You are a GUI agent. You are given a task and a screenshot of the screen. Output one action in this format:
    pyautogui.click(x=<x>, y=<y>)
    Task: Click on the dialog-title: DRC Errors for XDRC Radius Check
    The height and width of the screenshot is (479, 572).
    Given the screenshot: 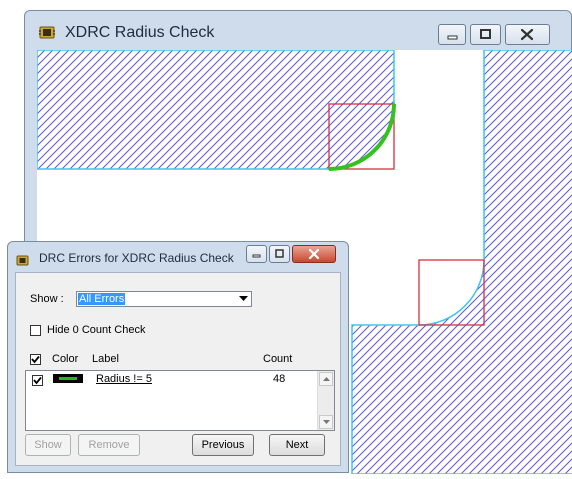 What is the action you would take?
    pyautogui.click(x=136, y=258)
    